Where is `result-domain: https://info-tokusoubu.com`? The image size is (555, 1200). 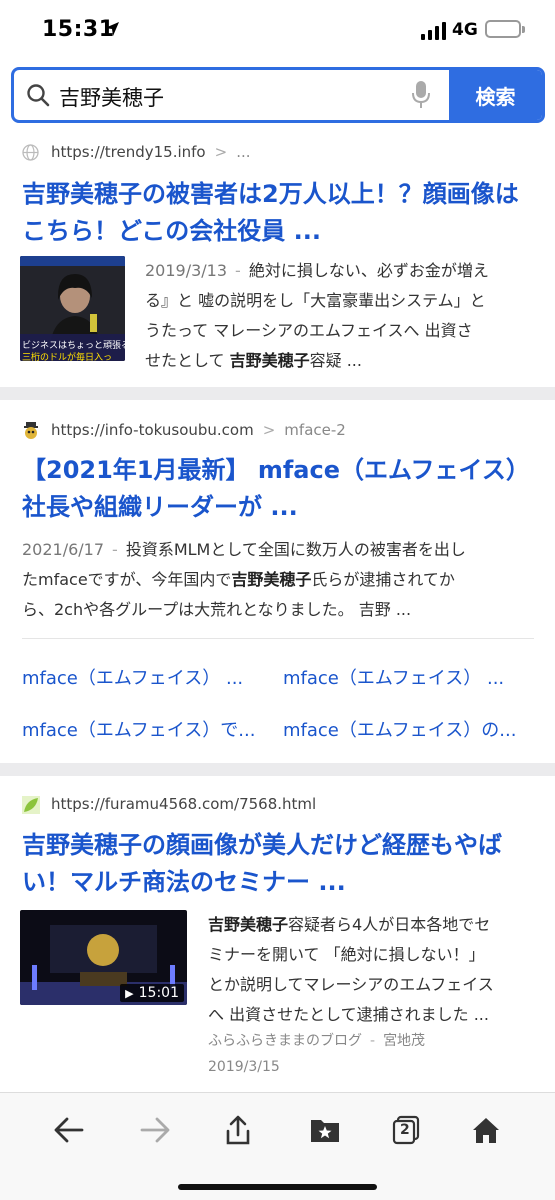
result-domain: https://info-tokusoubu.com is located at coordinates (152, 430).